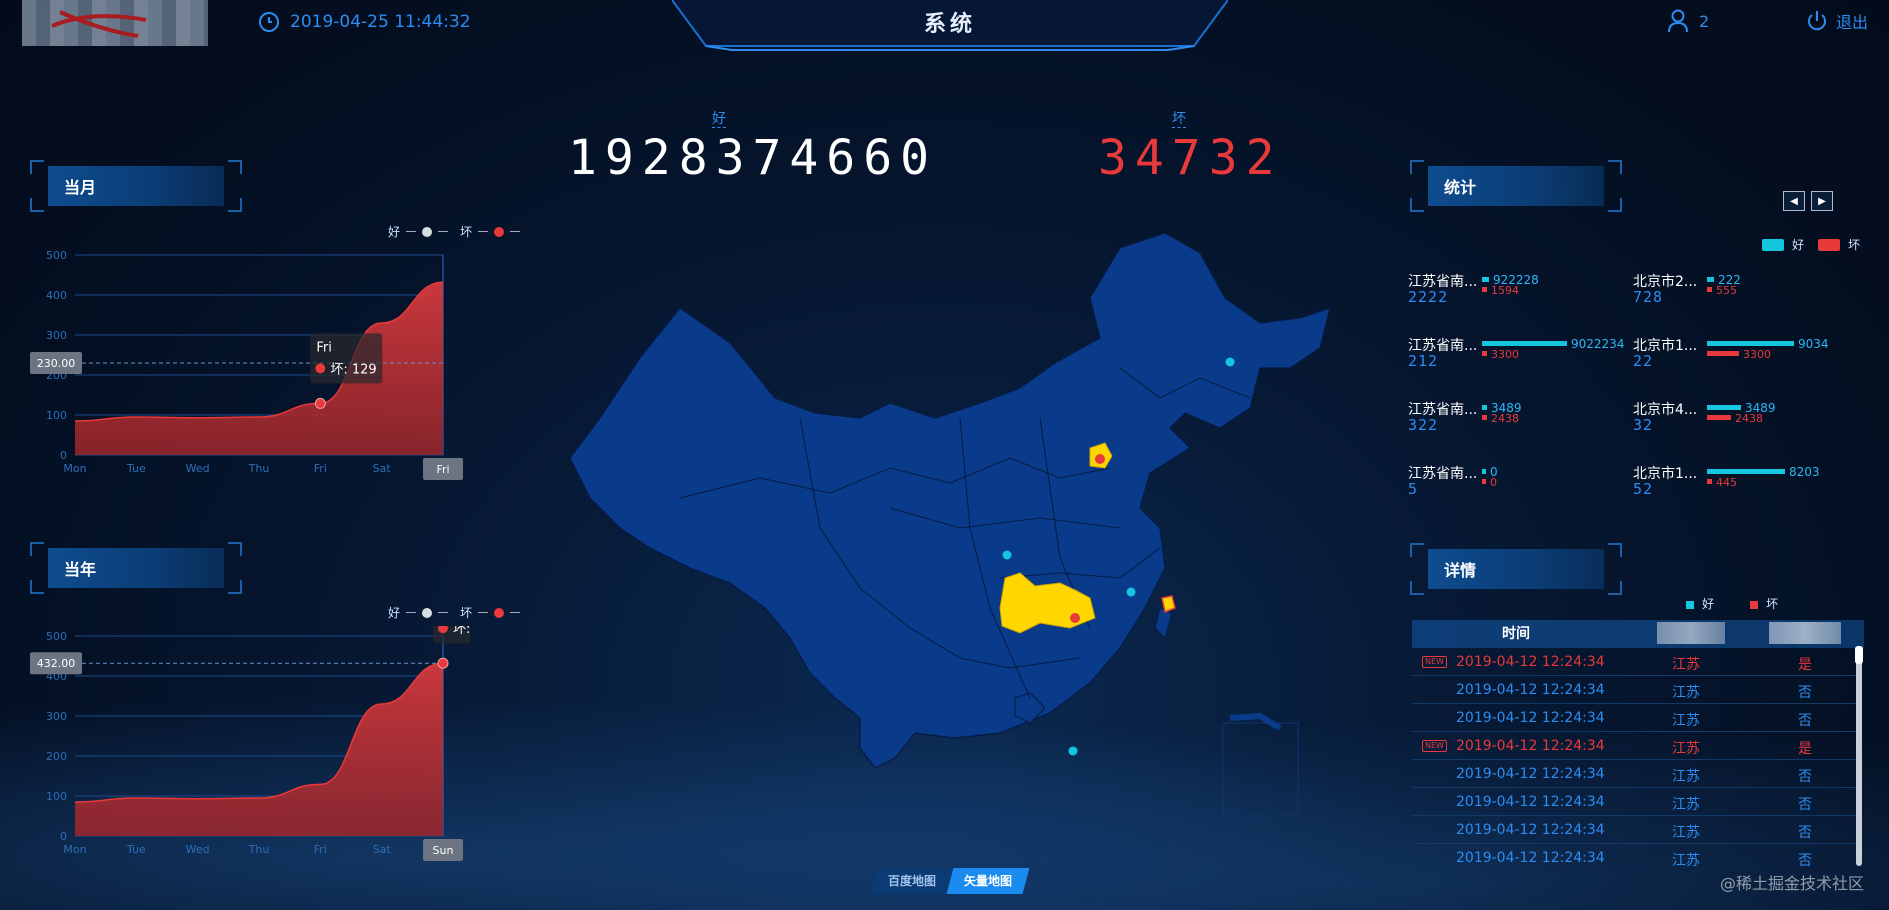 The image size is (1889, 910). What do you see at coordinates (1460, 187) in the screenshot?
I see `stats-panel-title: 统计` at bounding box center [1460, 187].